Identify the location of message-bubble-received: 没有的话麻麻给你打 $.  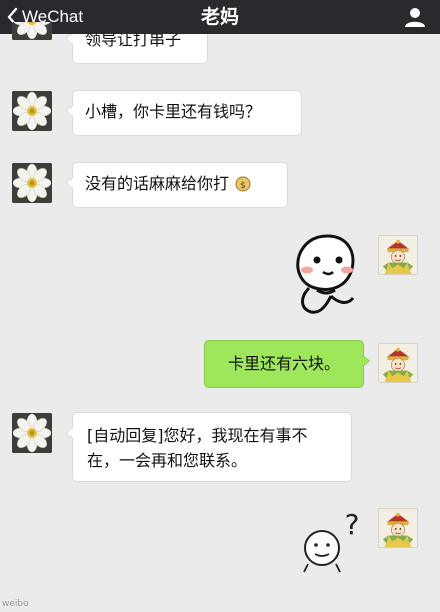
(177, 185).